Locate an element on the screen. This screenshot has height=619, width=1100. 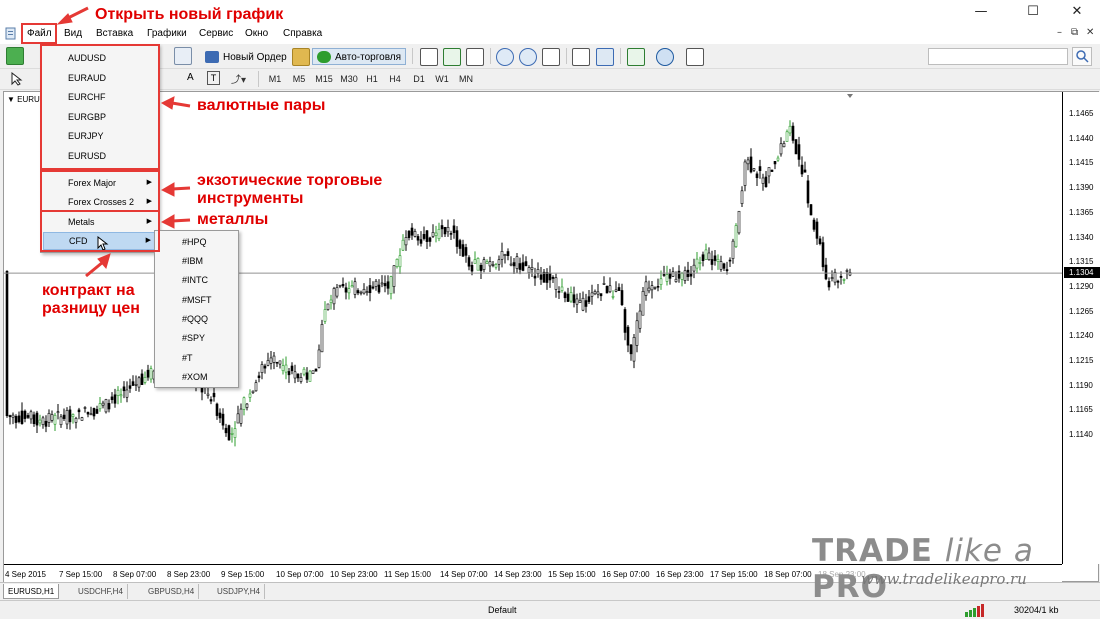
watermark-url: www.tradelikeapro.ru is located at coordinates (944, 579).